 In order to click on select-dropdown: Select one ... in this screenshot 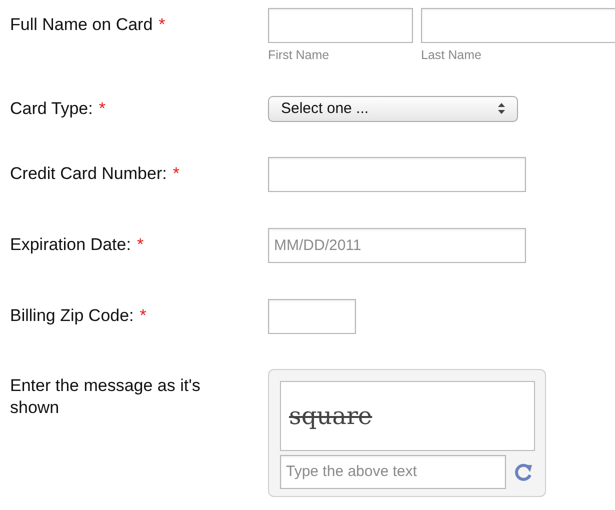, I will do `click(393, 109)`.